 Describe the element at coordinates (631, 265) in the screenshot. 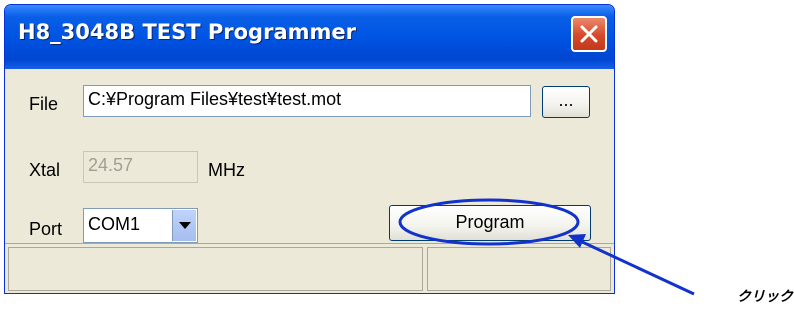

I see `pointer-arrow` at that location.